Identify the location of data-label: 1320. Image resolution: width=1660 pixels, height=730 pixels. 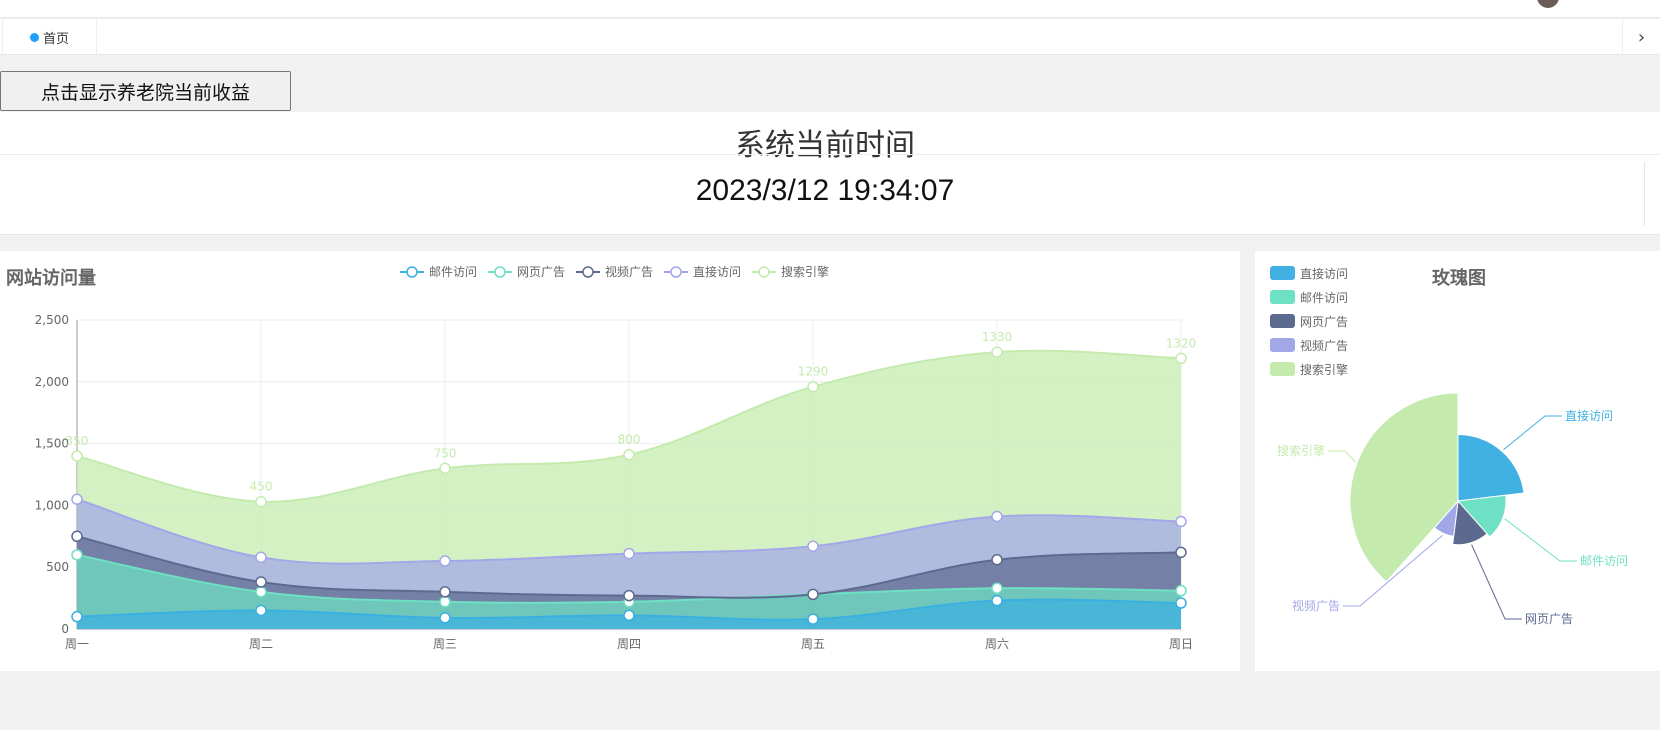
(1181, 343).